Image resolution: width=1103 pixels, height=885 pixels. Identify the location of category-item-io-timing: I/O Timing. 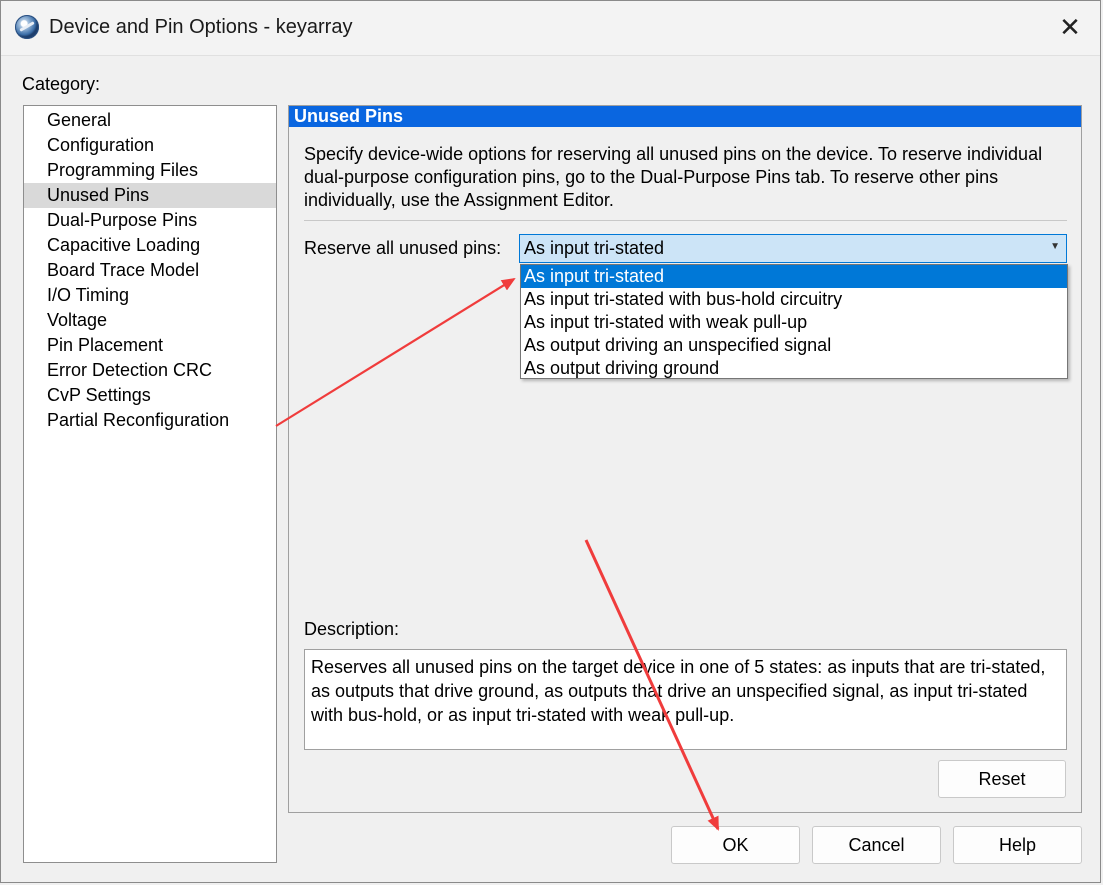
(150, 295).